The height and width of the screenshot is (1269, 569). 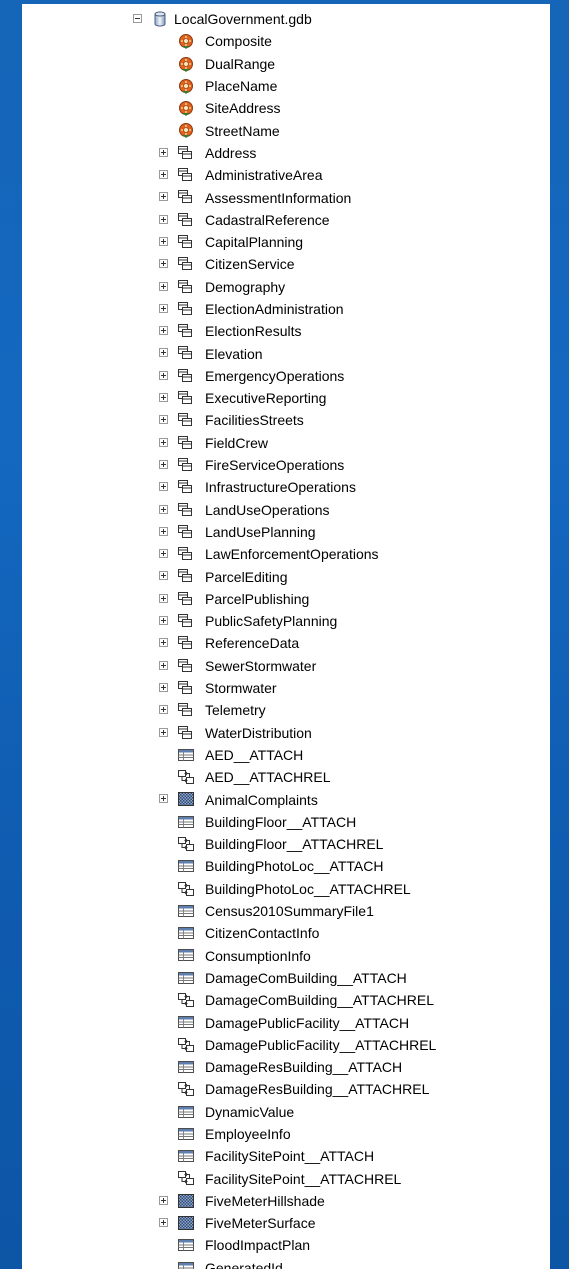 I want to click on tree-item: FiveMeterSurface, so click(x=286, y=1223).